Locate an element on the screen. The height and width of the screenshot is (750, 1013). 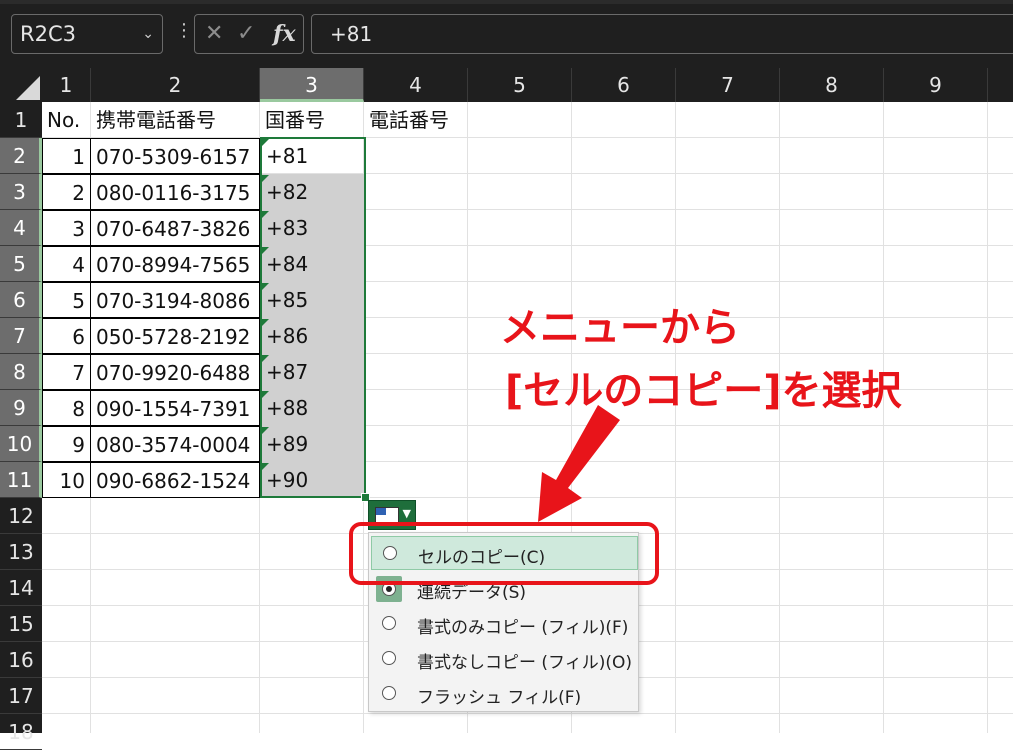
cell-no: 4 is located at coordinates (66, 264).